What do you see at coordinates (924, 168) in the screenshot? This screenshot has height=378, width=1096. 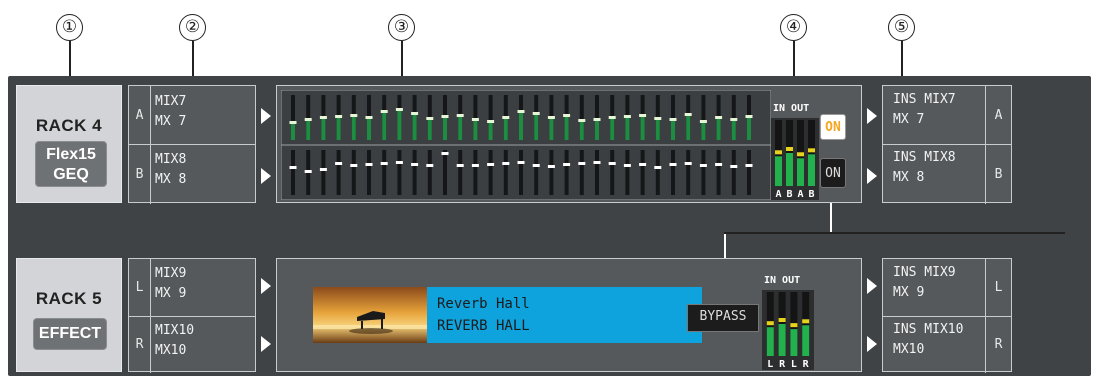 I see `rack4-output-b-label: INS MIX8 MX 8` at bounding box center [924, 168].